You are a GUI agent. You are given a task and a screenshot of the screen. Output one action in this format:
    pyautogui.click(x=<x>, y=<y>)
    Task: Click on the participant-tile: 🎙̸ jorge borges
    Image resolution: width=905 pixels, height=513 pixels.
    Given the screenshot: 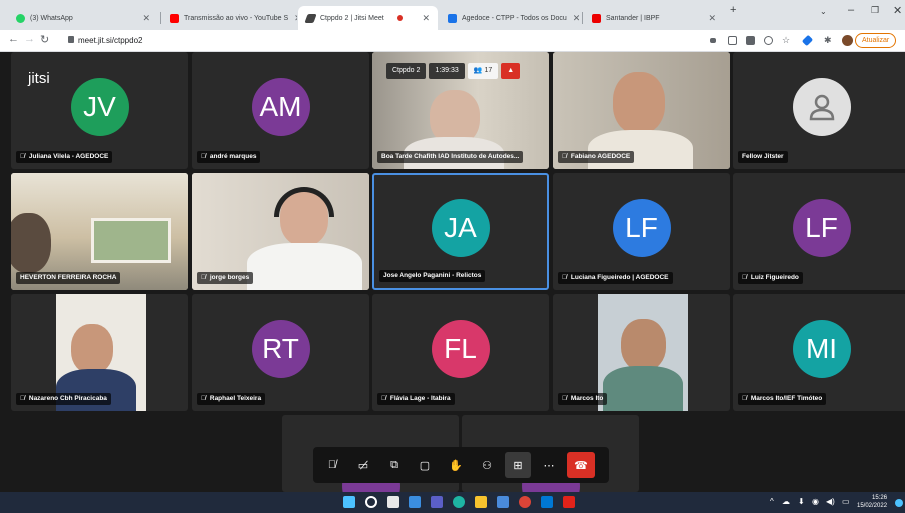 What is the action you would take?
    pyautogui.click(x=280, y=231)
    